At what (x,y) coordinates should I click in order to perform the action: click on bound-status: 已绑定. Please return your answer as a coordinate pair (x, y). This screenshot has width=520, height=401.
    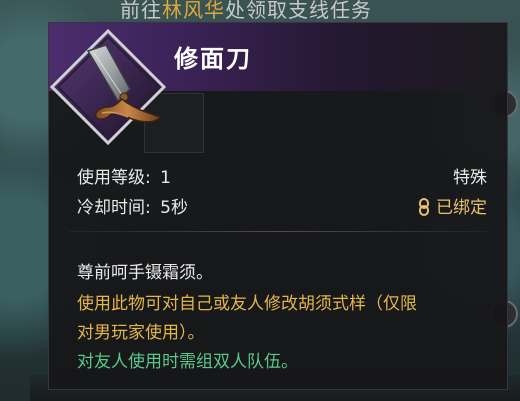
    Looking at the image, I should click on (452, 208).